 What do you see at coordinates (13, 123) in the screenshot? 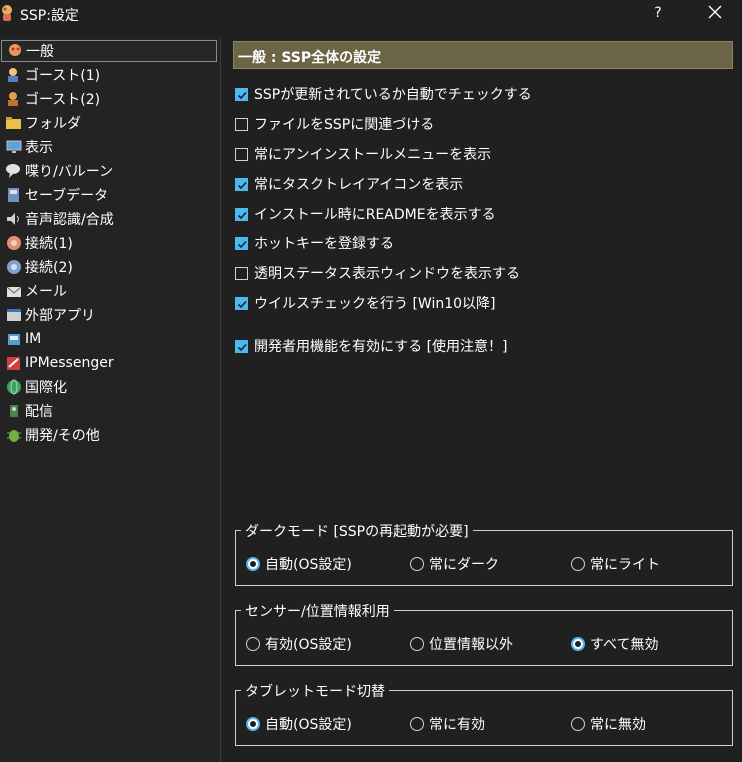
I see `folder-icon` at bounding box center [13, 123].